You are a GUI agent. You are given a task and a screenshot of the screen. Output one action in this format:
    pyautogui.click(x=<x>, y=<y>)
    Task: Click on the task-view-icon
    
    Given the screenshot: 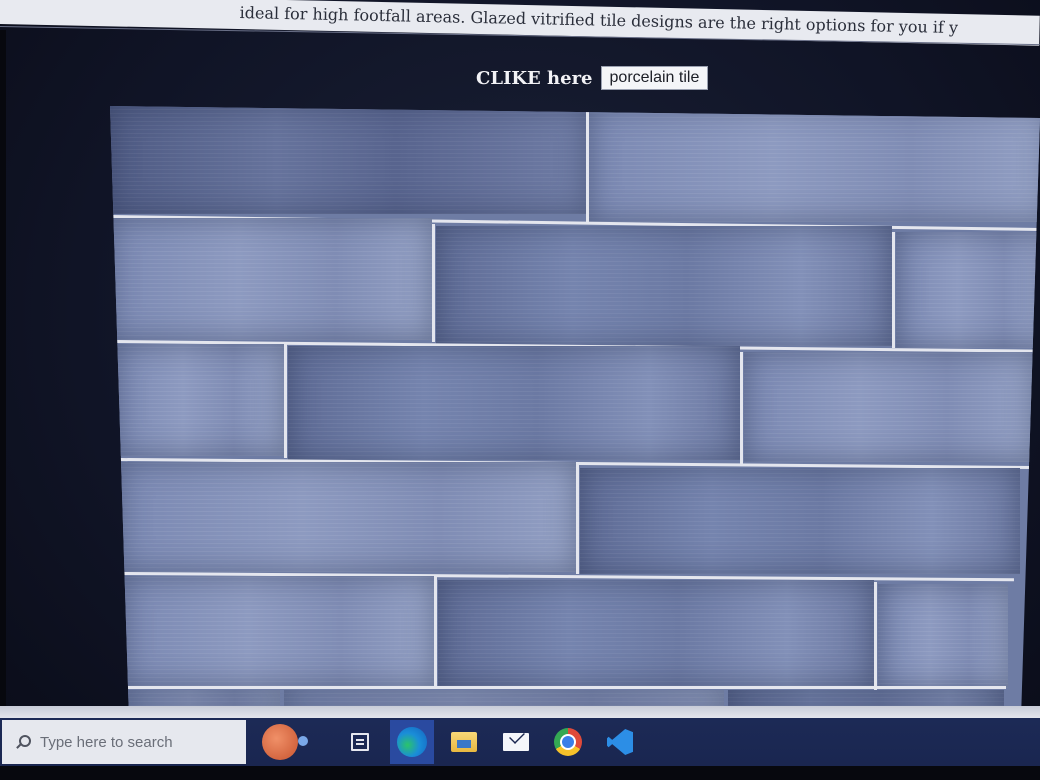 What is the action you would take?
    pyautogui.click(x=360, y=742)
    